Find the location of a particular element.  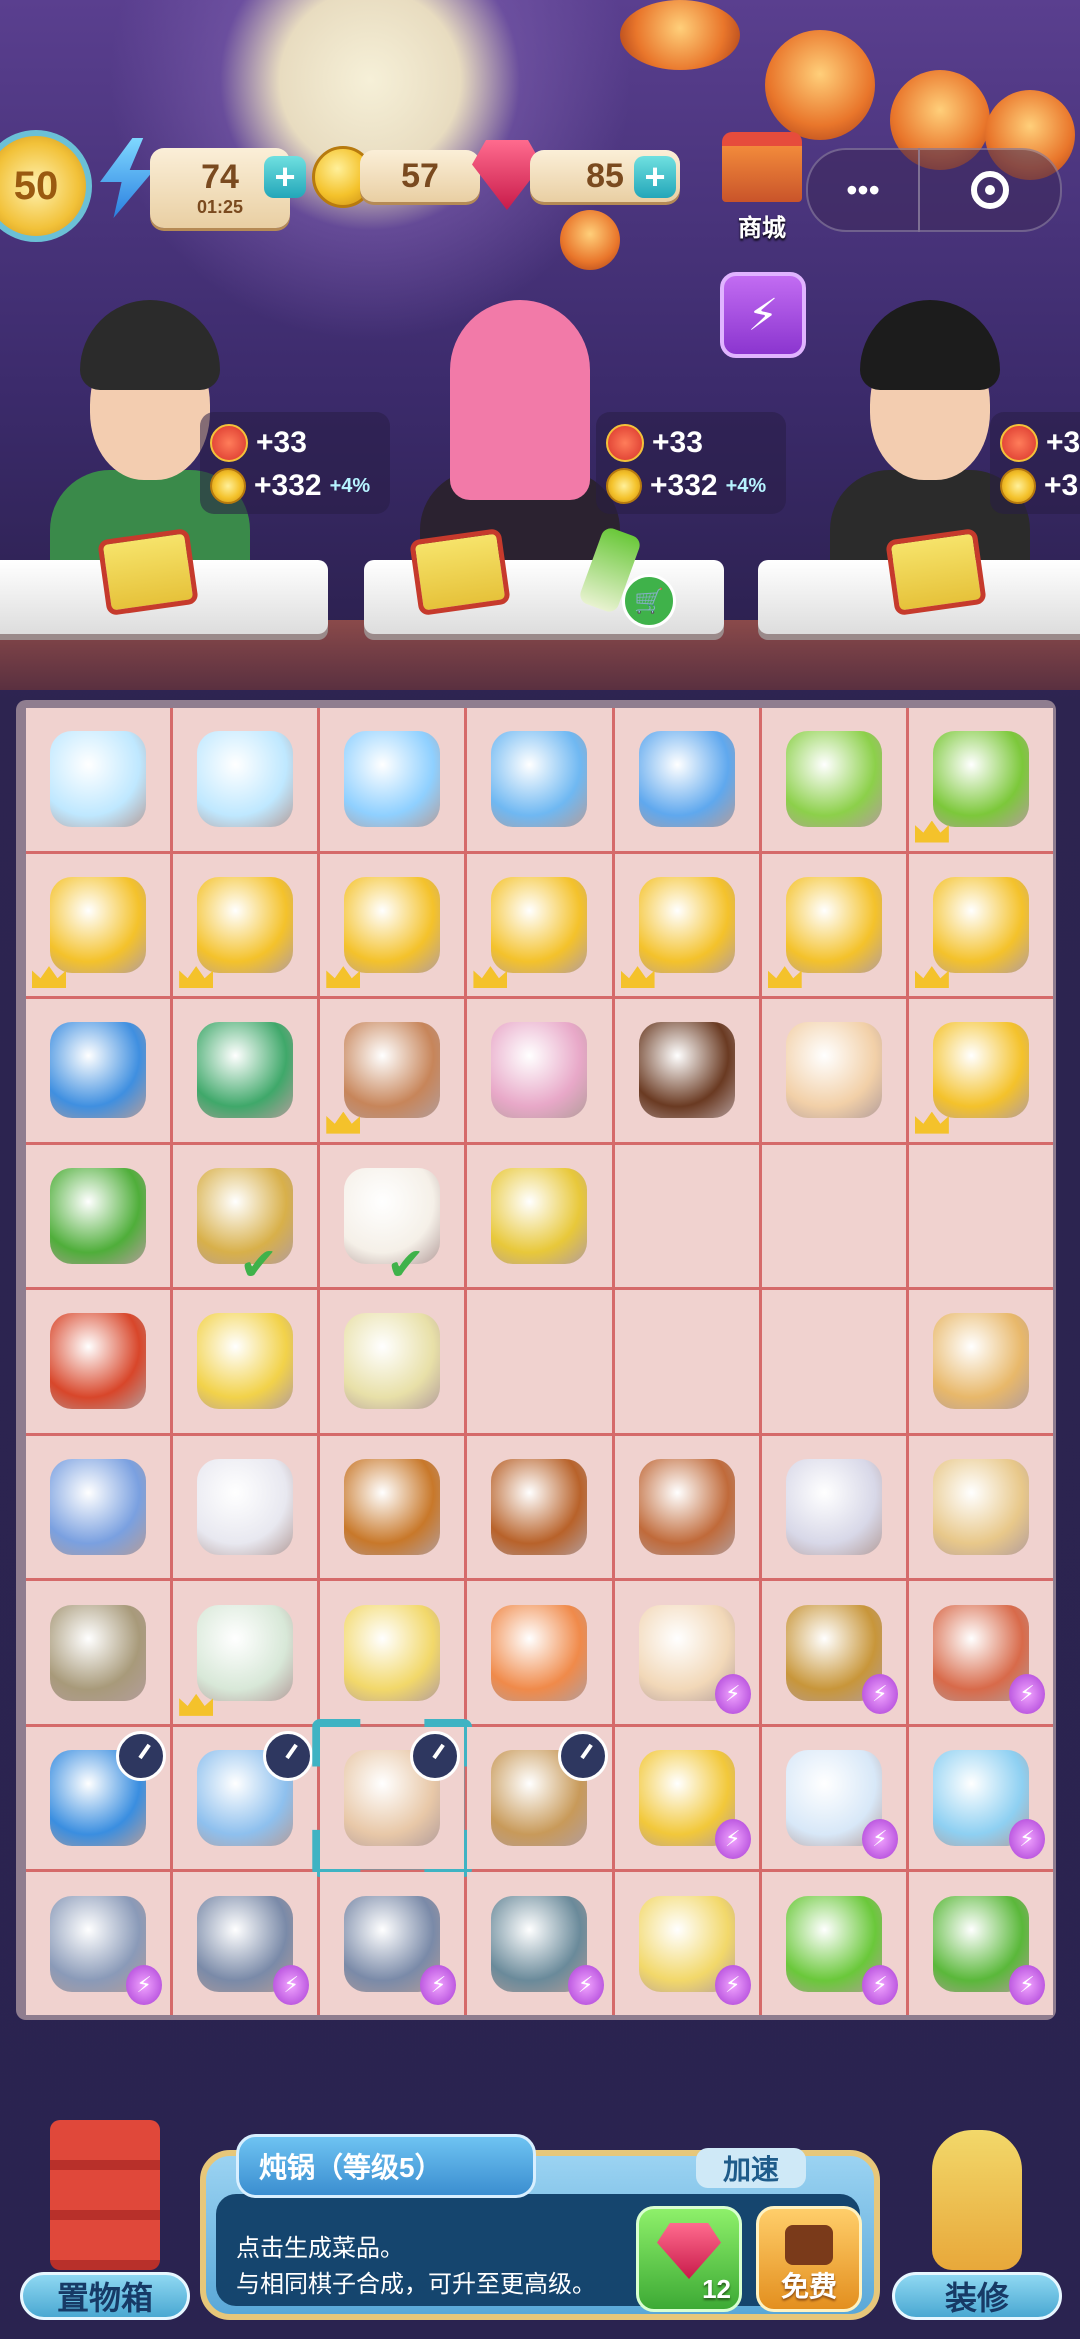

lime-icon is located at coordinates (980, 779).